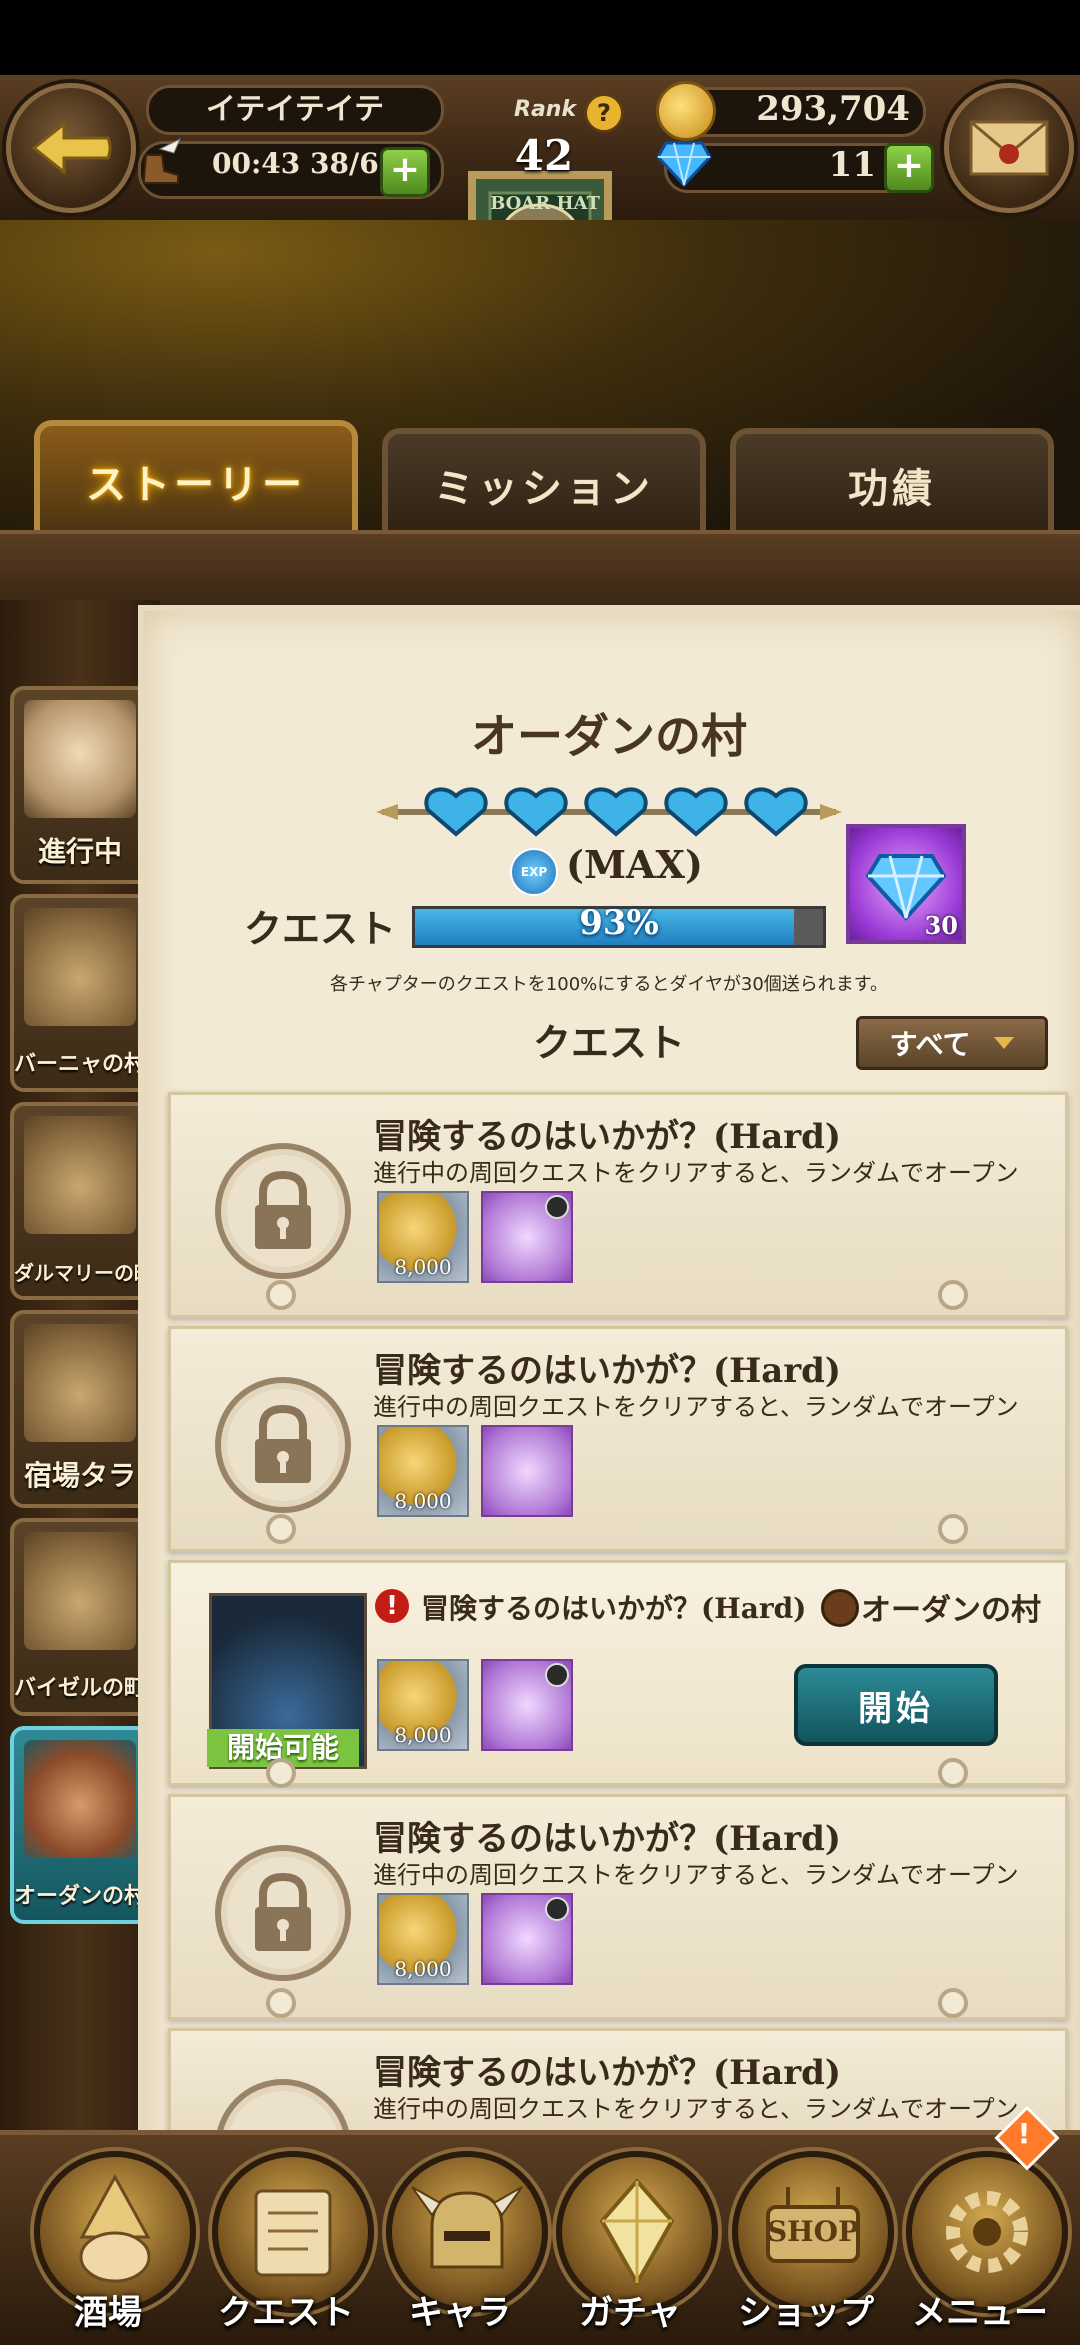 The image size is (1080, 2345). What do you see at coordinates (684, 163) in the screenshot?
I see `diamond-icon` at bounding box center [684, 163].